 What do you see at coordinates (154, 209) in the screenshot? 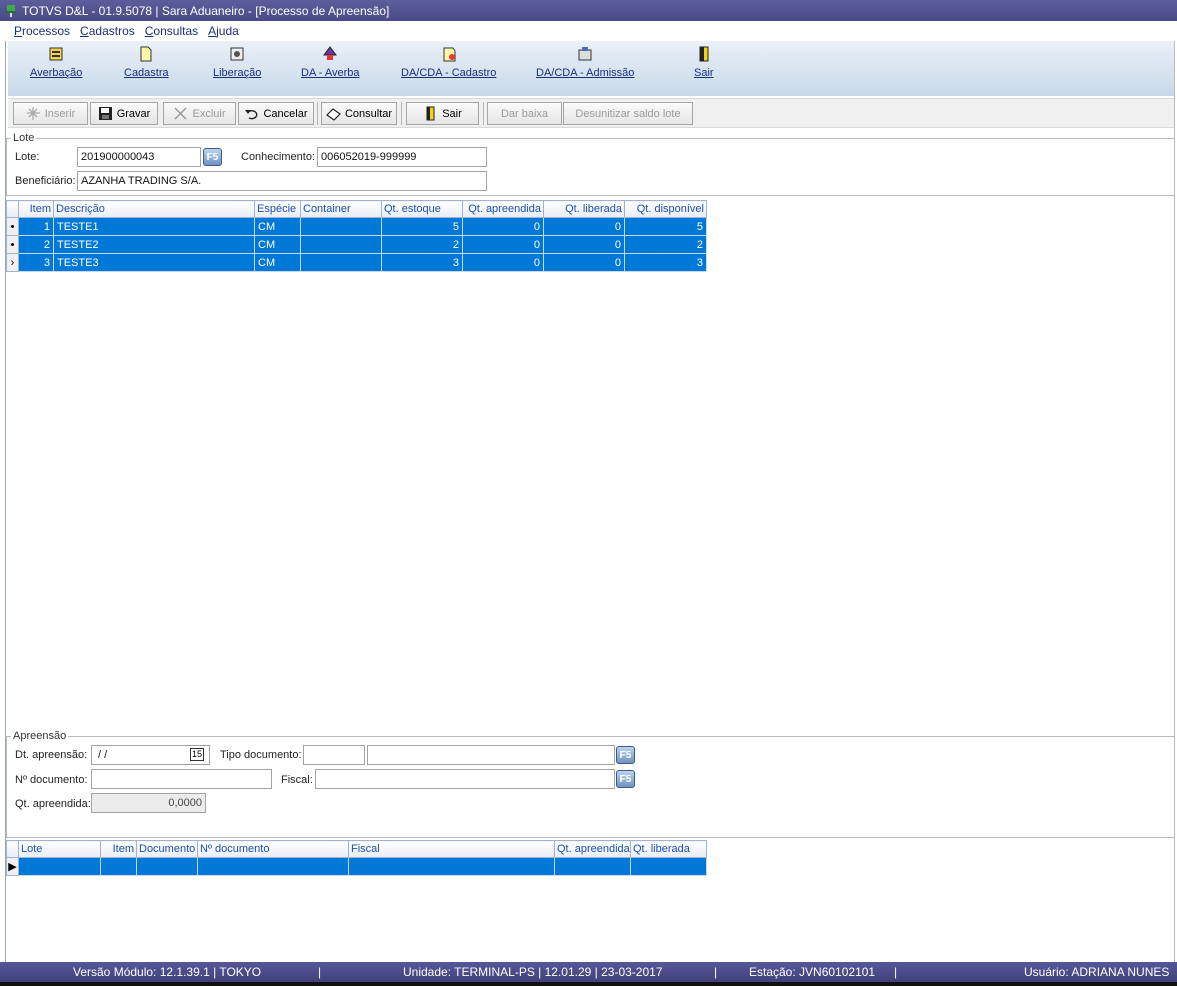
I see `col-descricao: Descrição` at bounding box center [154, 209].